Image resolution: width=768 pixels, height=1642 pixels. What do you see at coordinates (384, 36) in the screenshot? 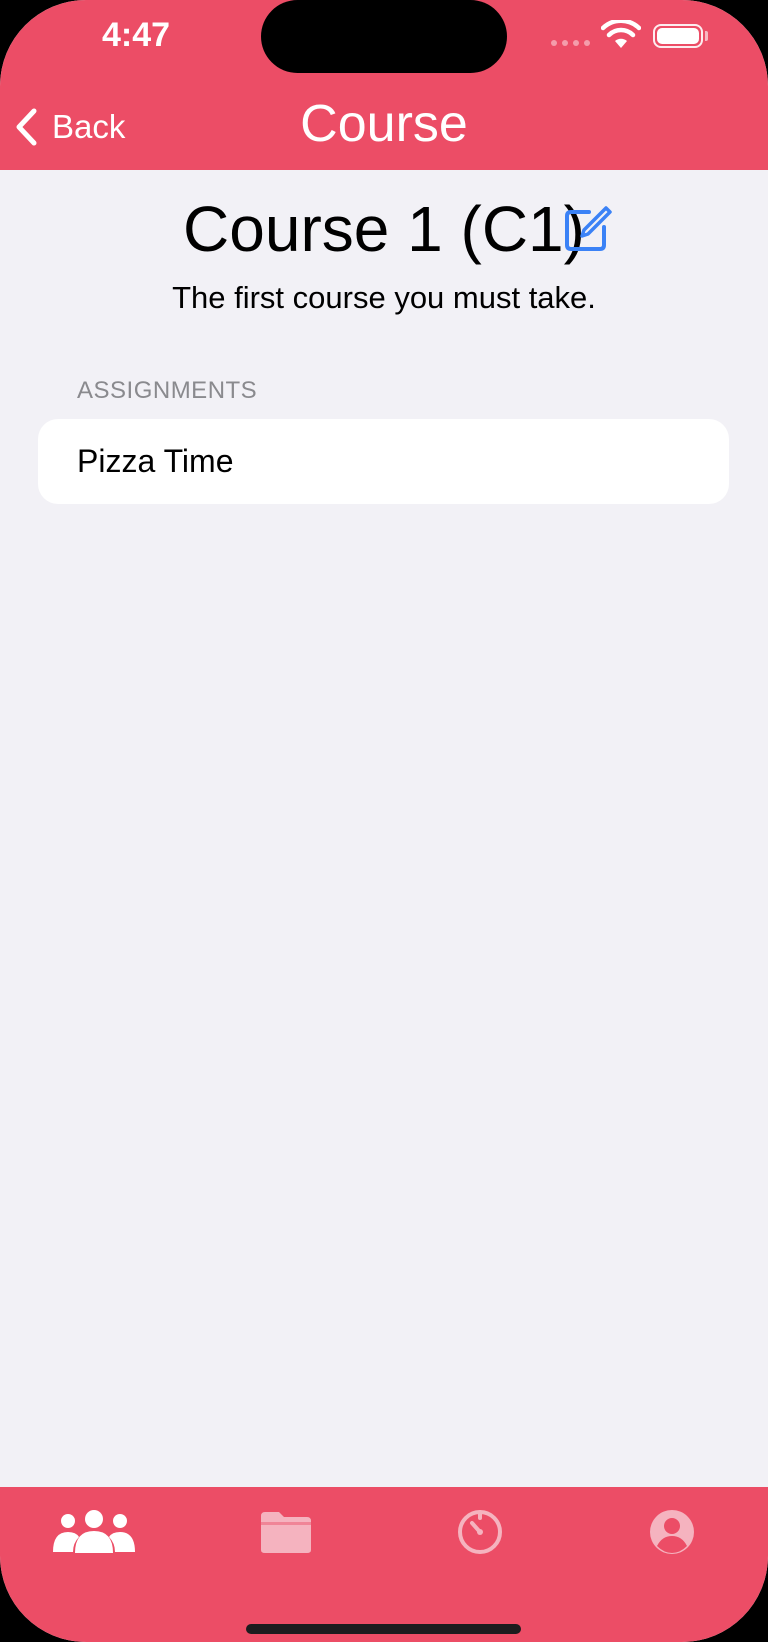
I see `dynamic-island` at bounding box center [384, 36].